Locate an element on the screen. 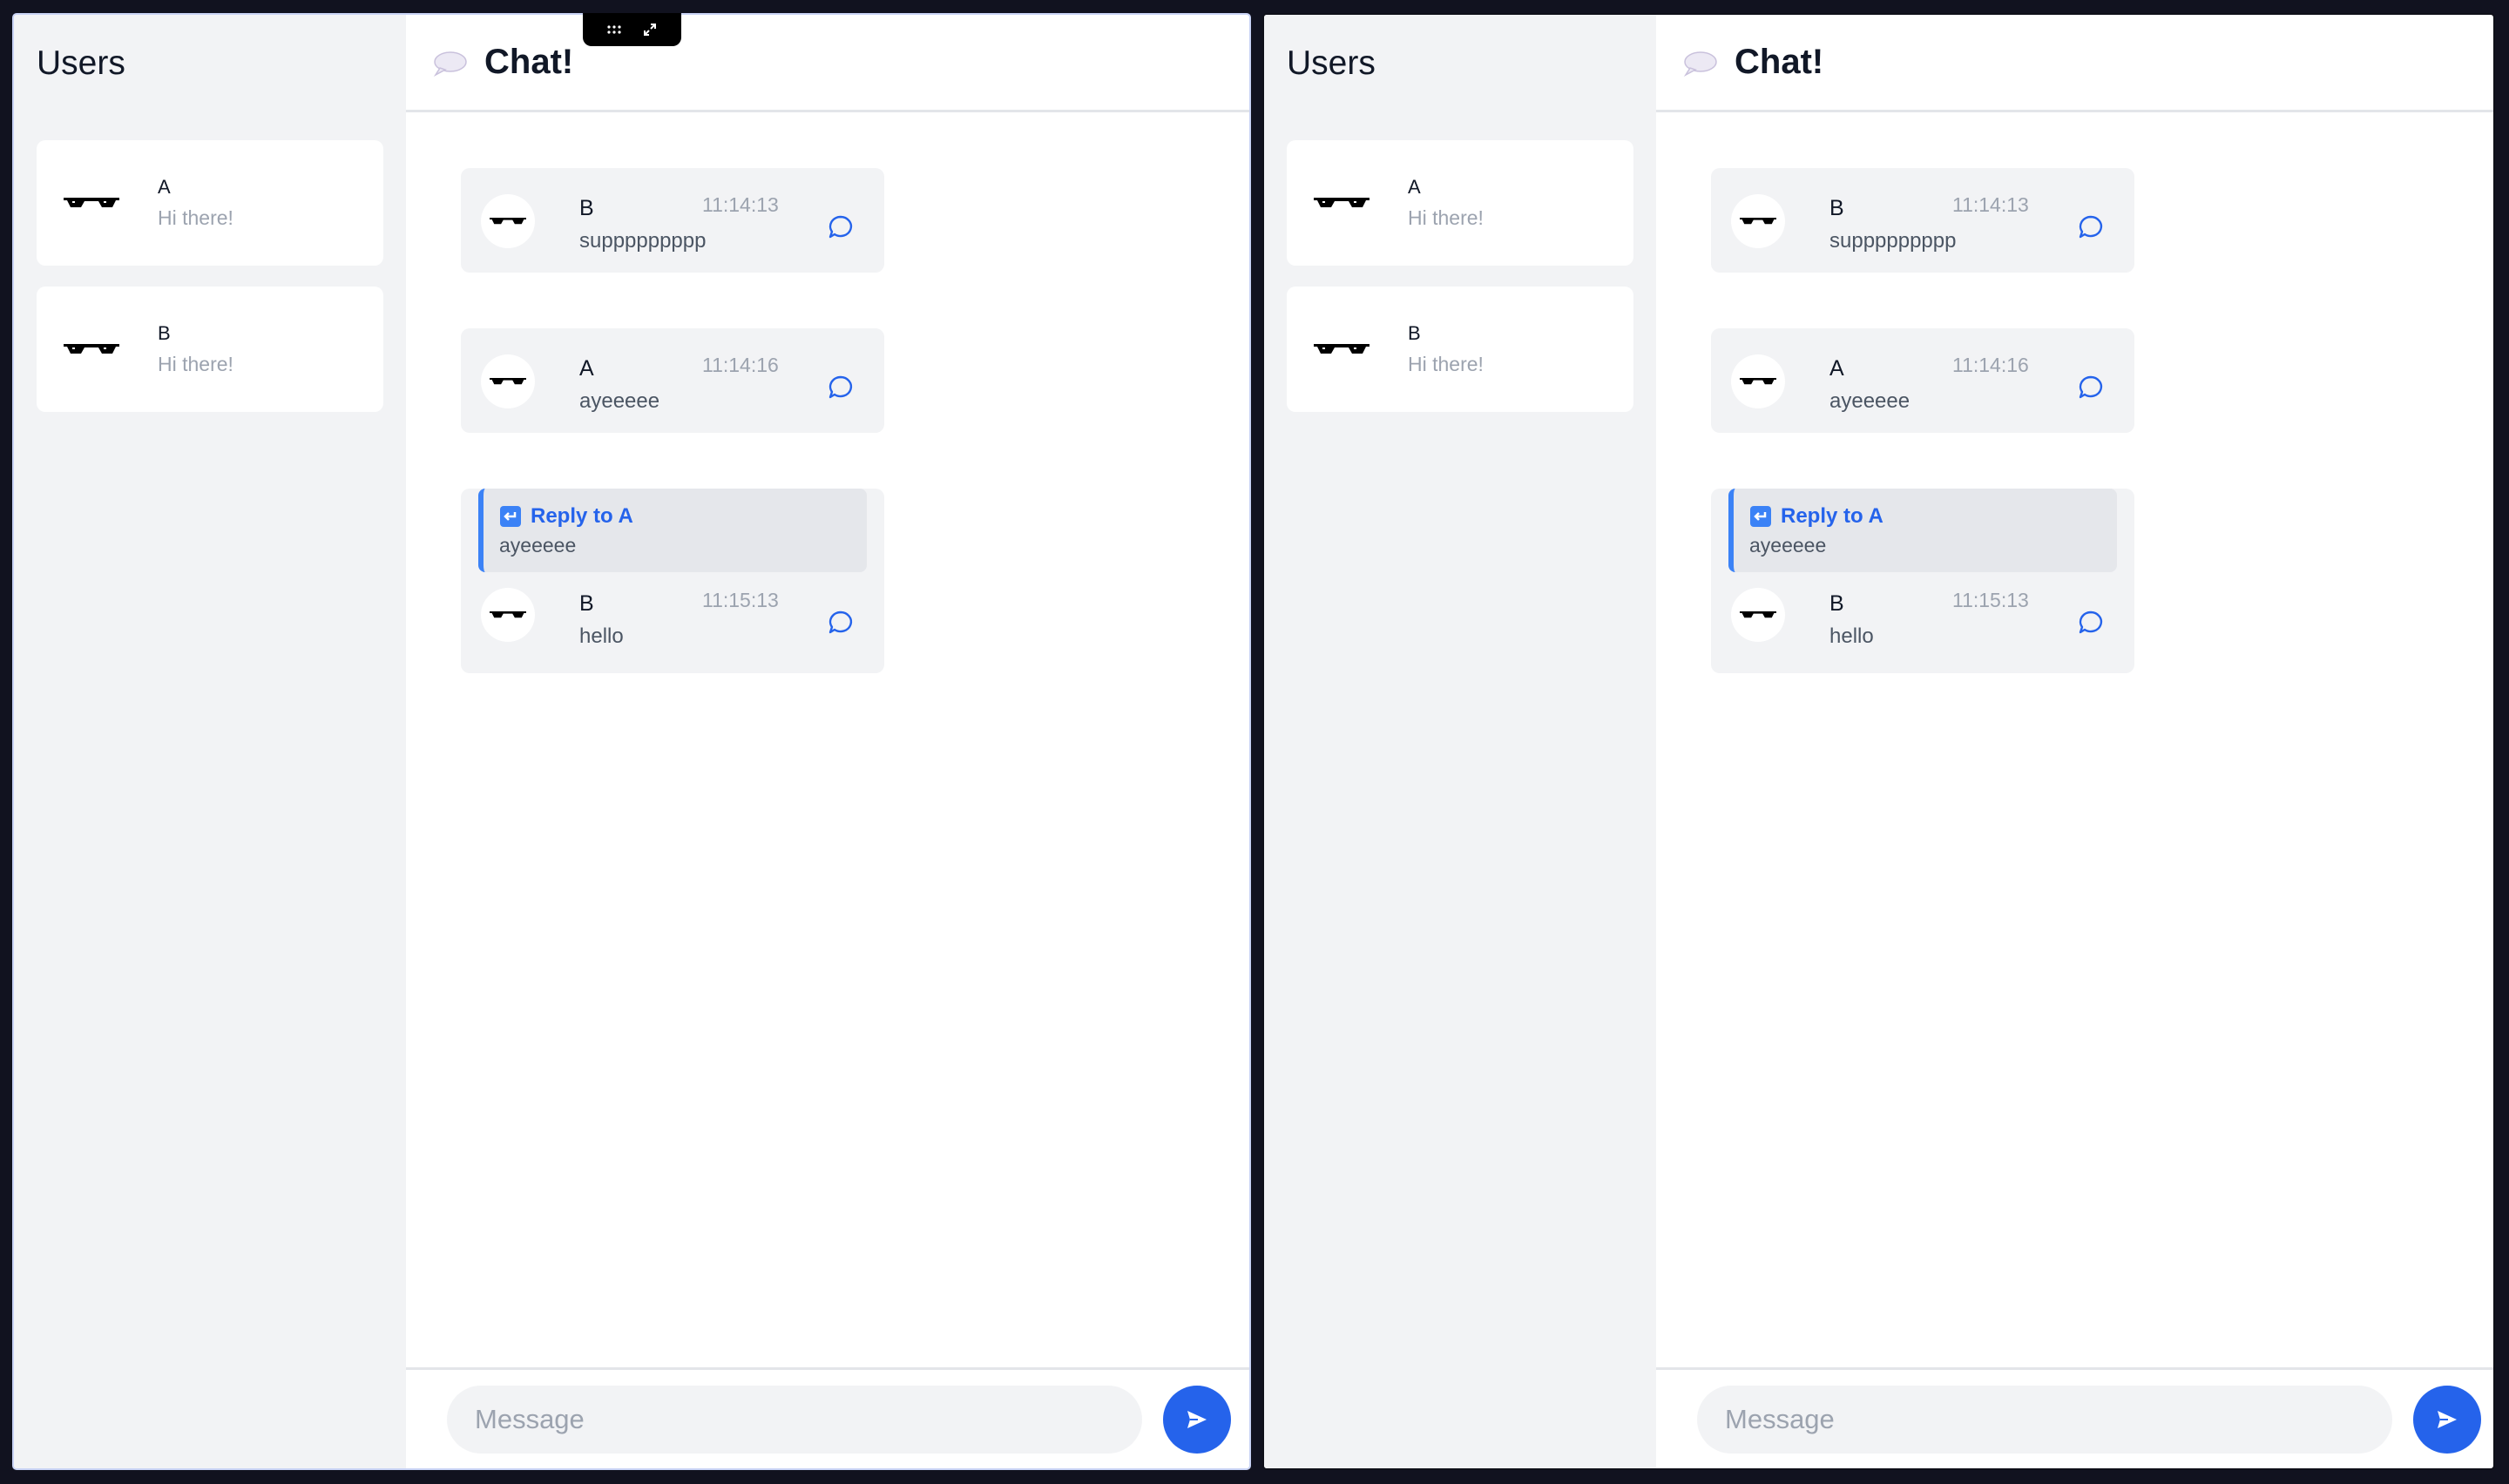 This screenshot has width=2509, height=1484. drag-handle-icon is located at coordinates (614, 30).